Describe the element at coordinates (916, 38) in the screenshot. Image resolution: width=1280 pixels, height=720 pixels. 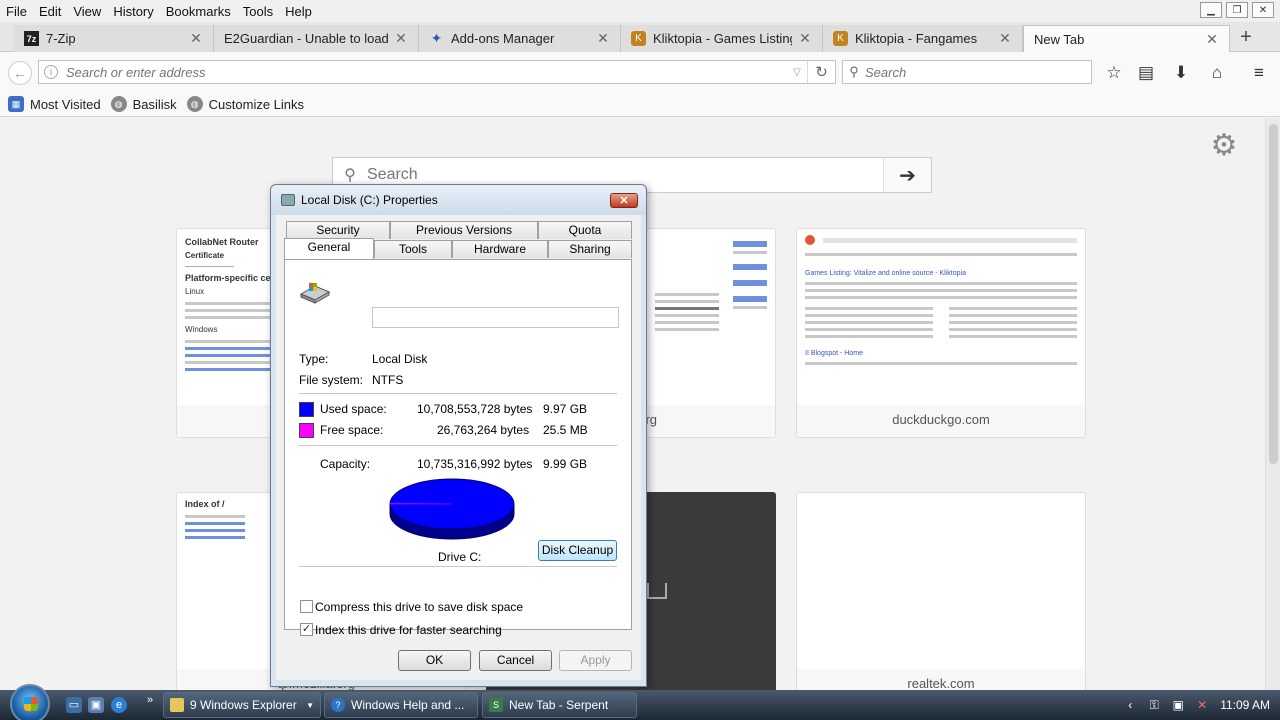
I see `tab-title: Kliktopia - Fangames` at that location.